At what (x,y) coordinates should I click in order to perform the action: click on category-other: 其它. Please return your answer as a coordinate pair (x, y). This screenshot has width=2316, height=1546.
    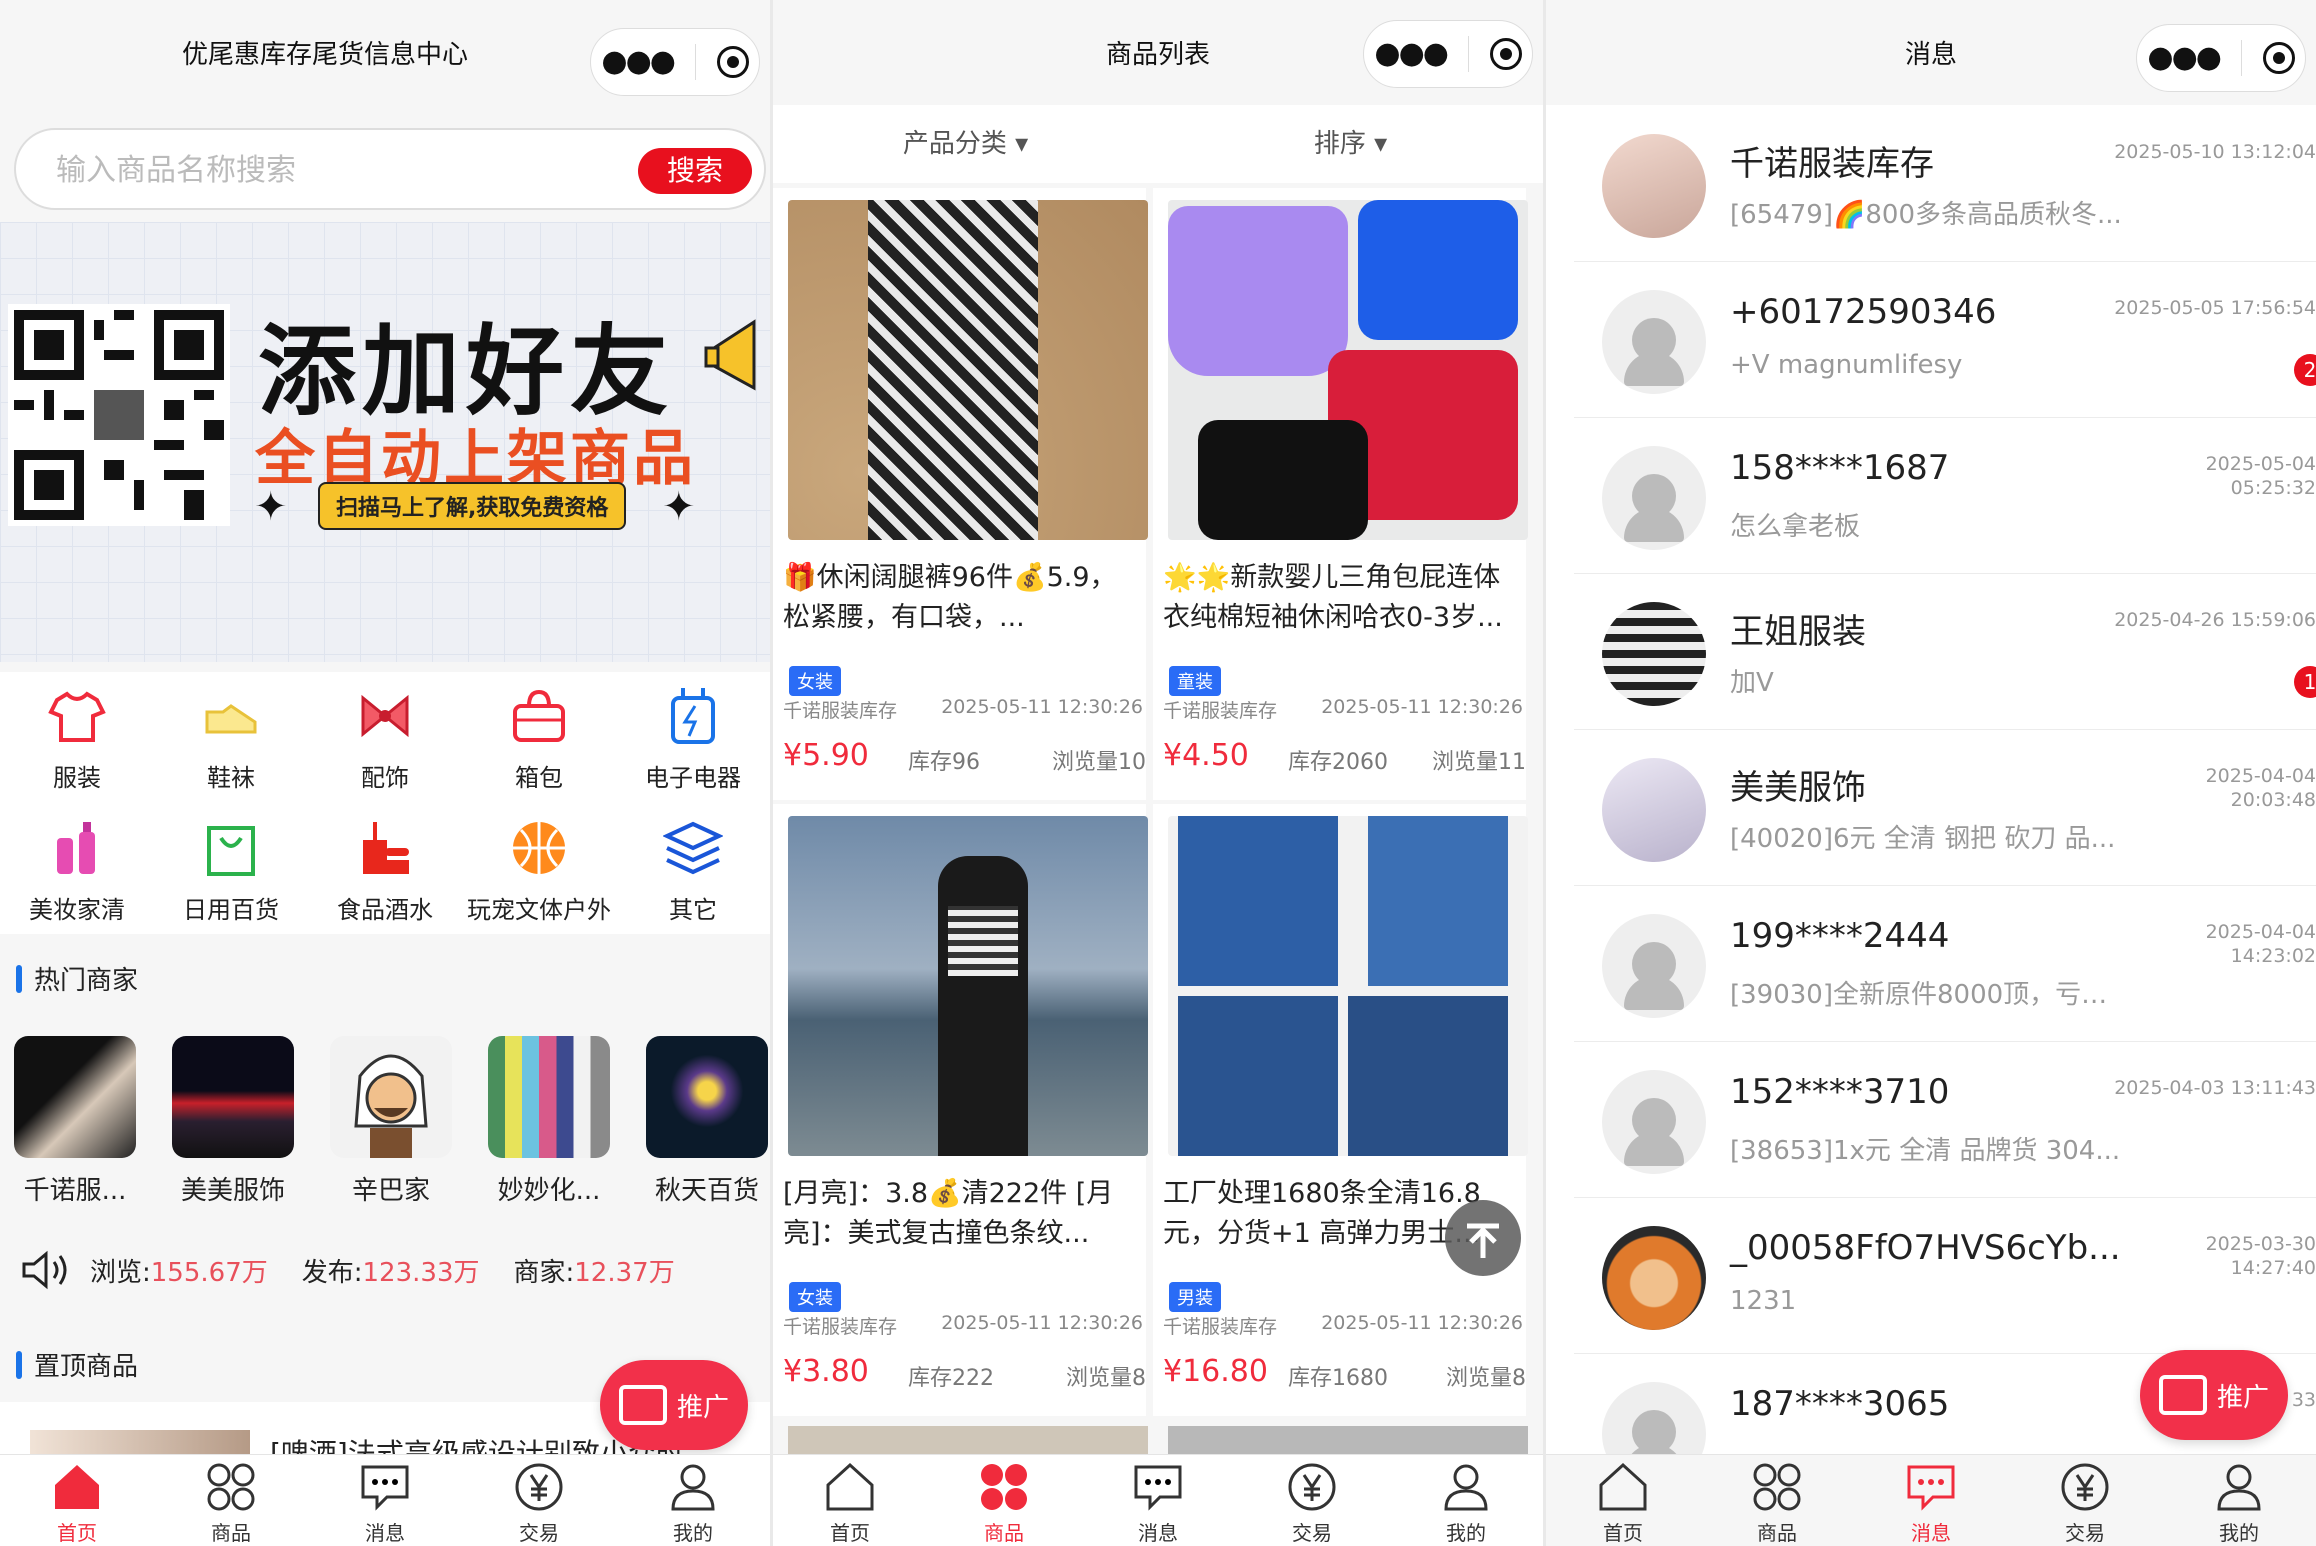
    Looking at the image, I should click on (693, 871).